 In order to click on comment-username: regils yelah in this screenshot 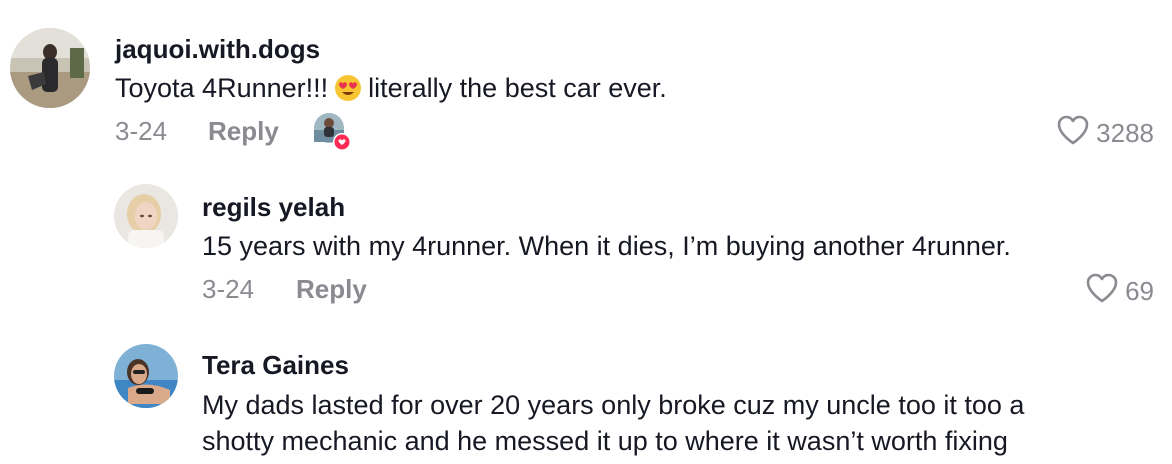, I will do `click(273, 207)`.